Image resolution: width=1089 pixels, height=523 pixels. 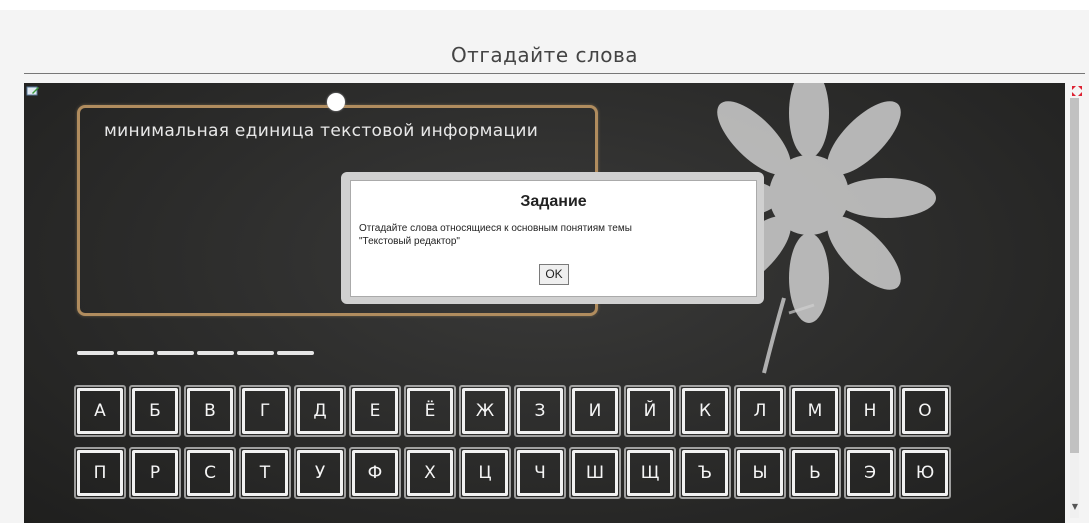 What do you see at coordinates (1075, 507) in the screenshot?
I see `scroll-down-icon: ▼` at bounding box center [1075, 507].